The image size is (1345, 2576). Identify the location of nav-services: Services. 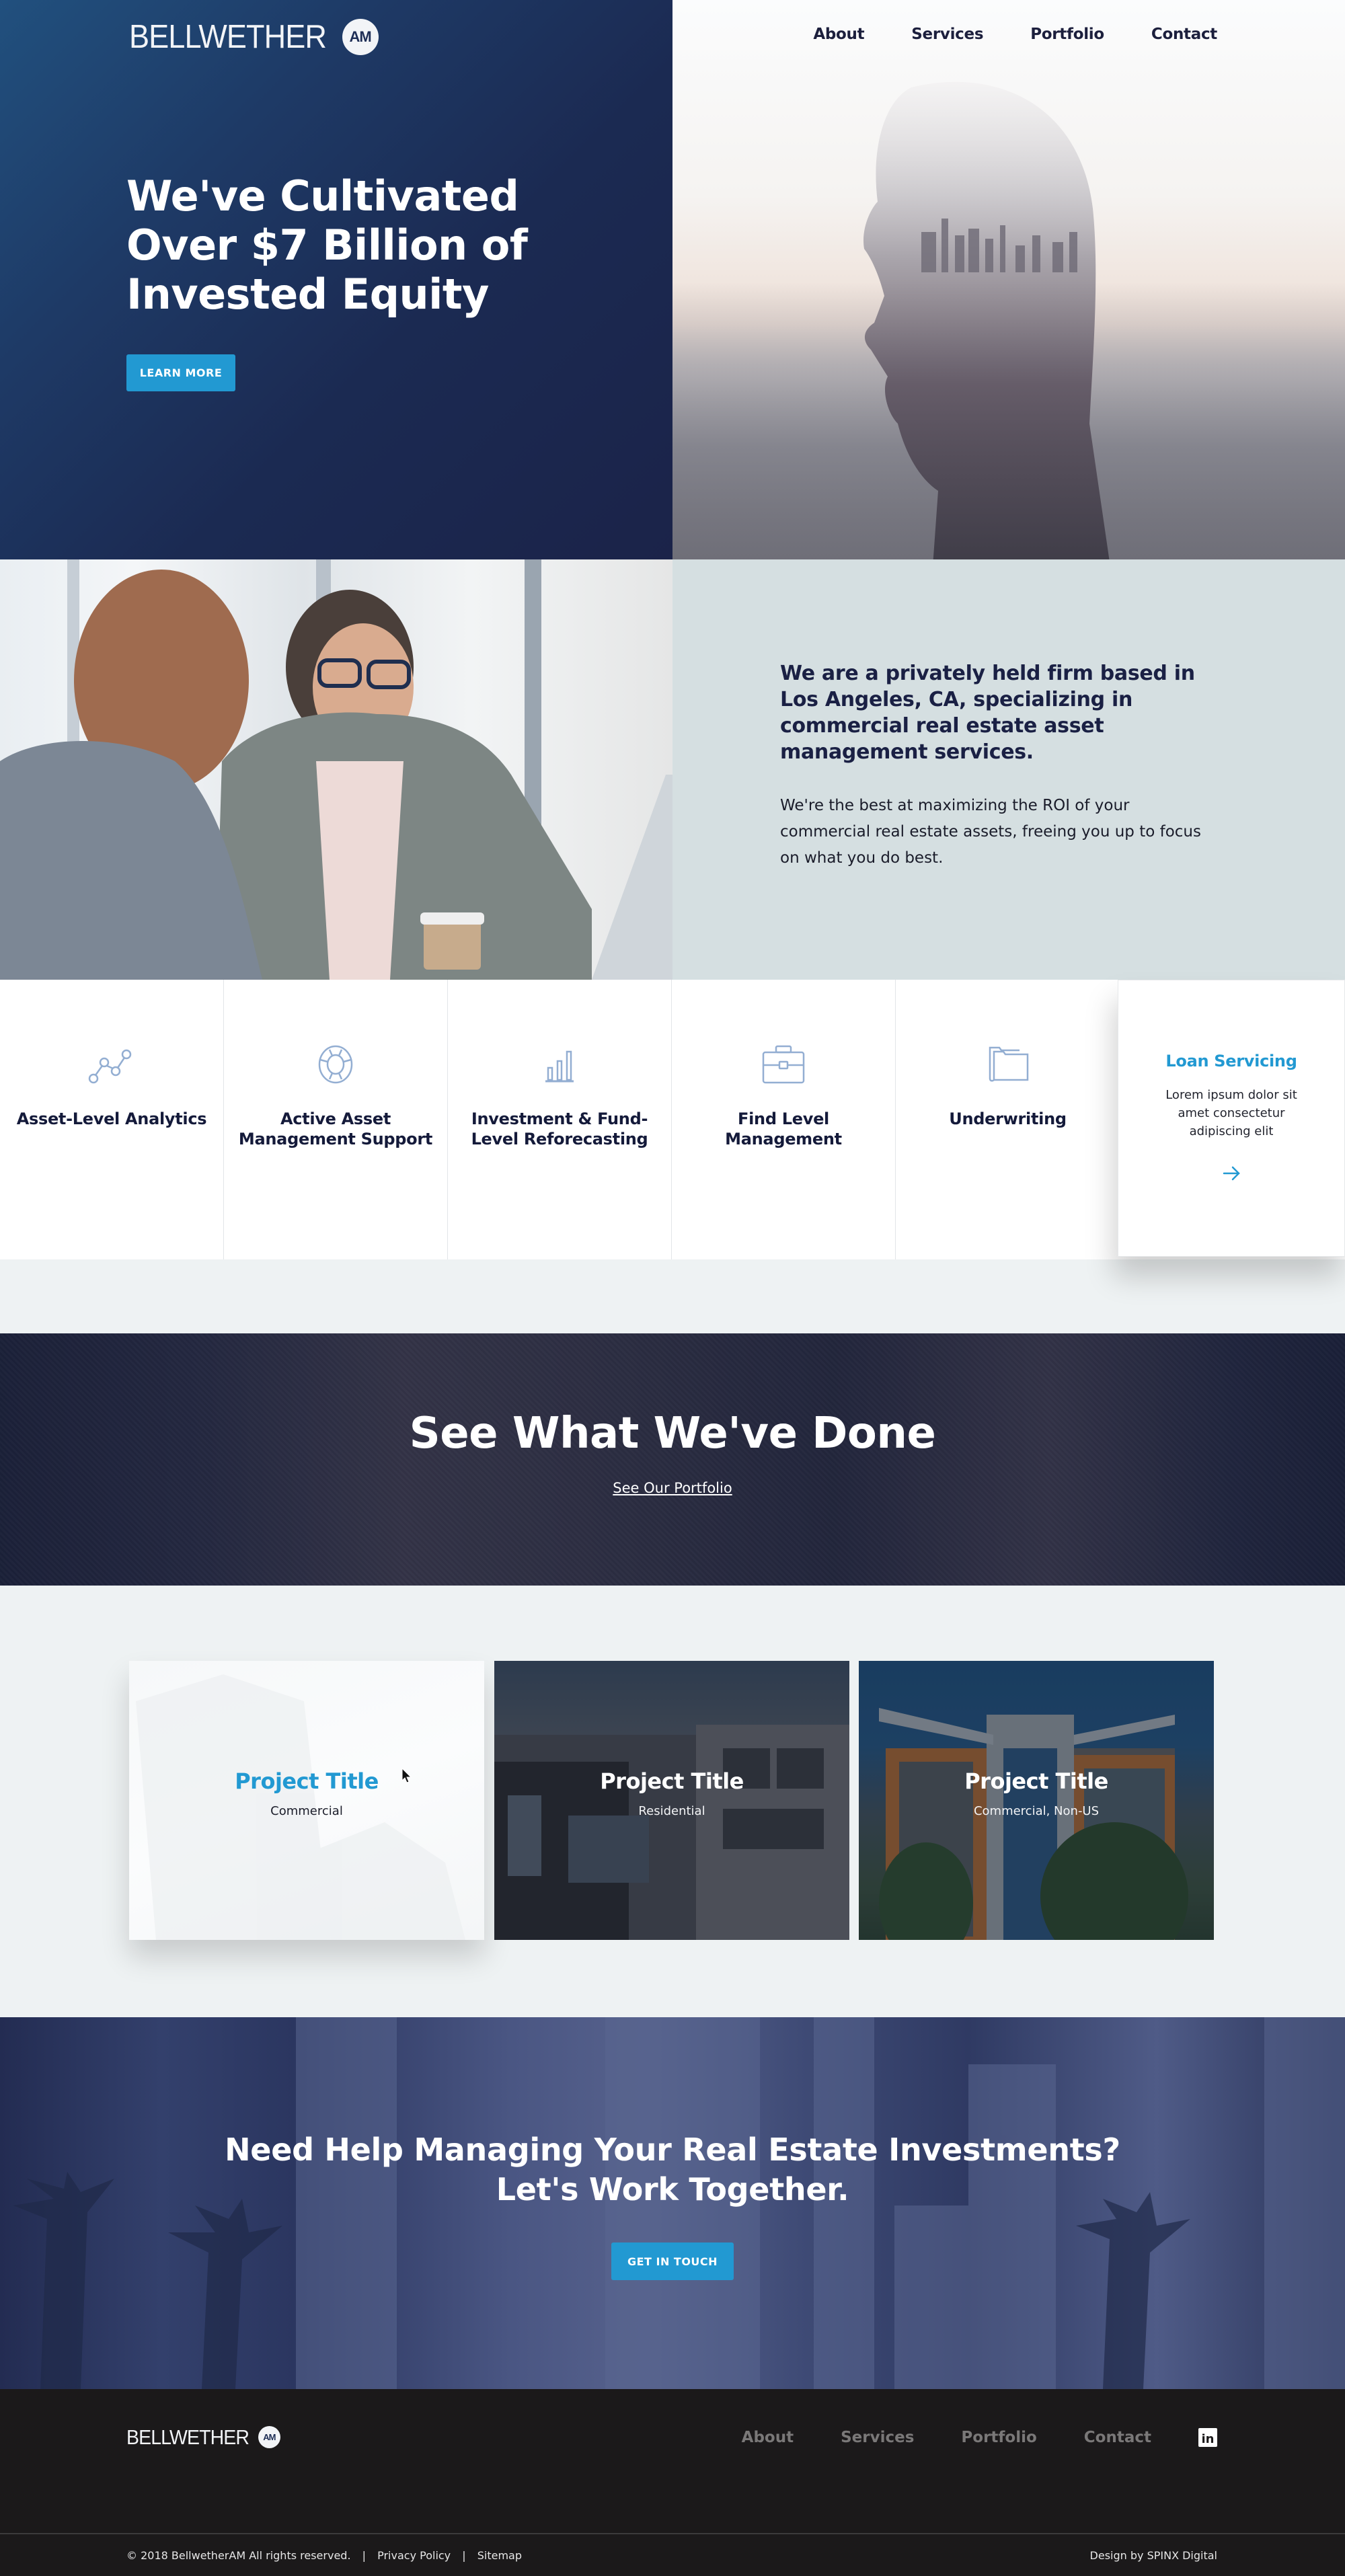
(947, 34).